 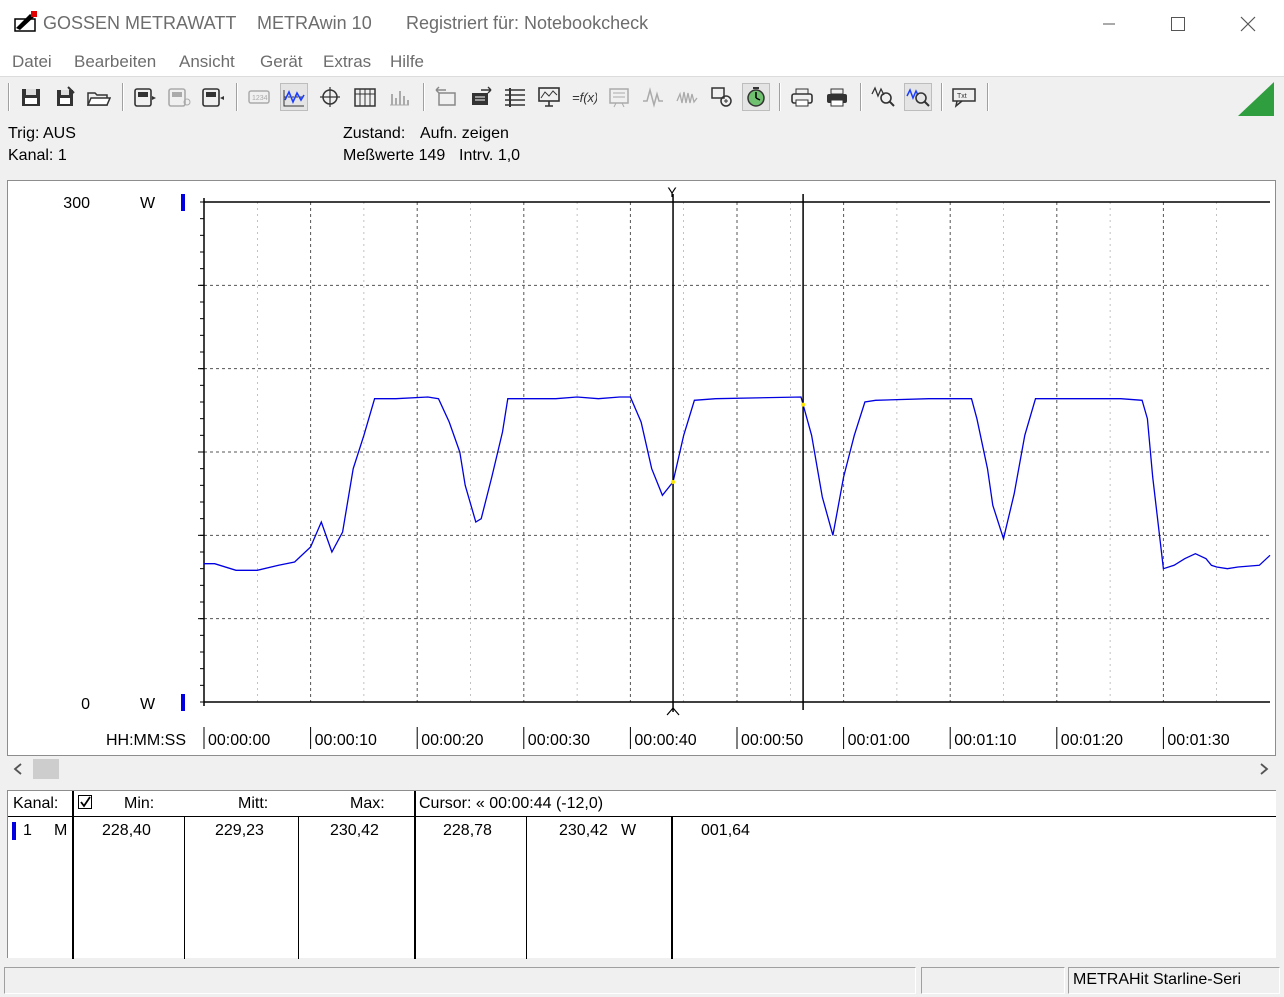 I want to click on header-max: Max:, so click(x=367, y=803).